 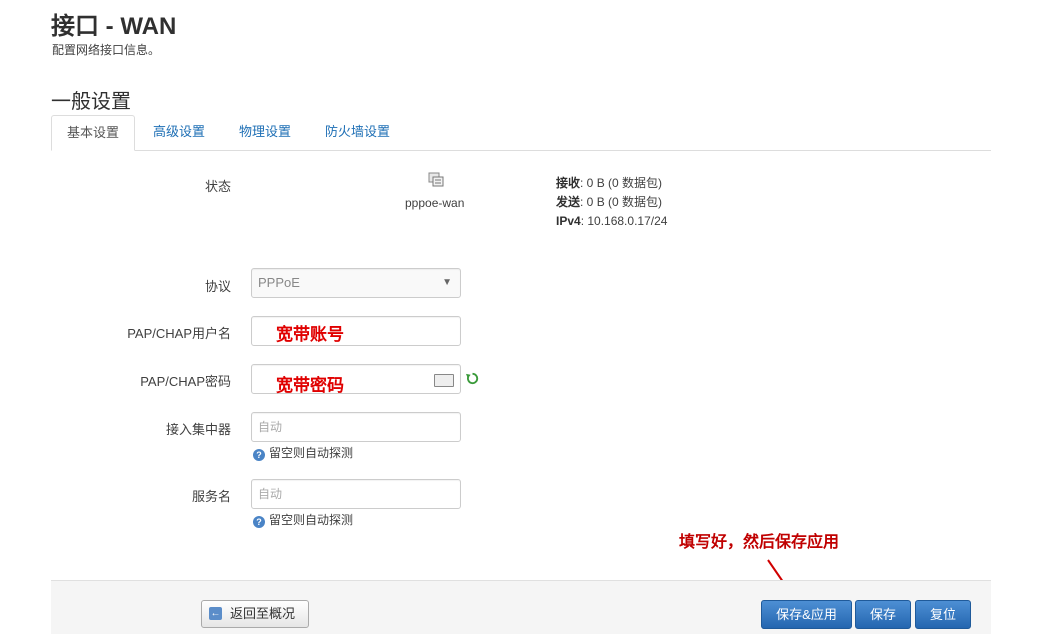 What do you see at coordinates (444, 380) in the screenshot?
I see `keyboard-icon` at bounding box center [444, 380].